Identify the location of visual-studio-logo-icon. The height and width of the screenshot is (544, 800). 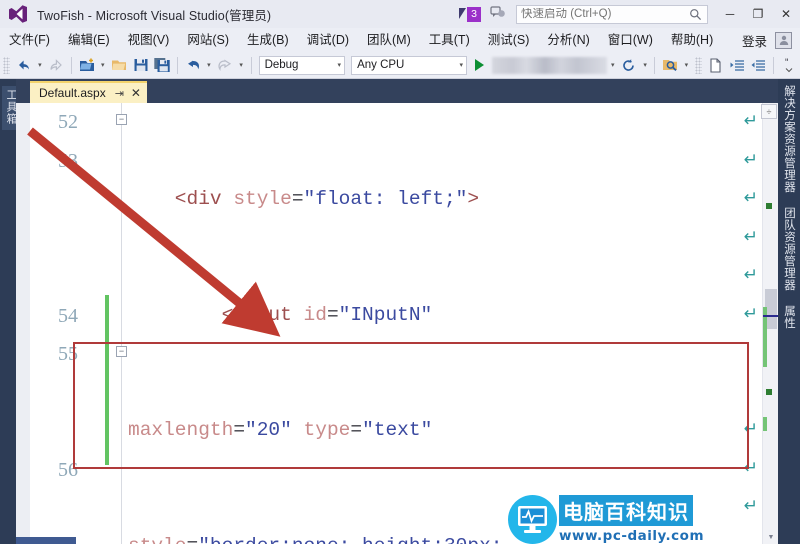
(18, 14).